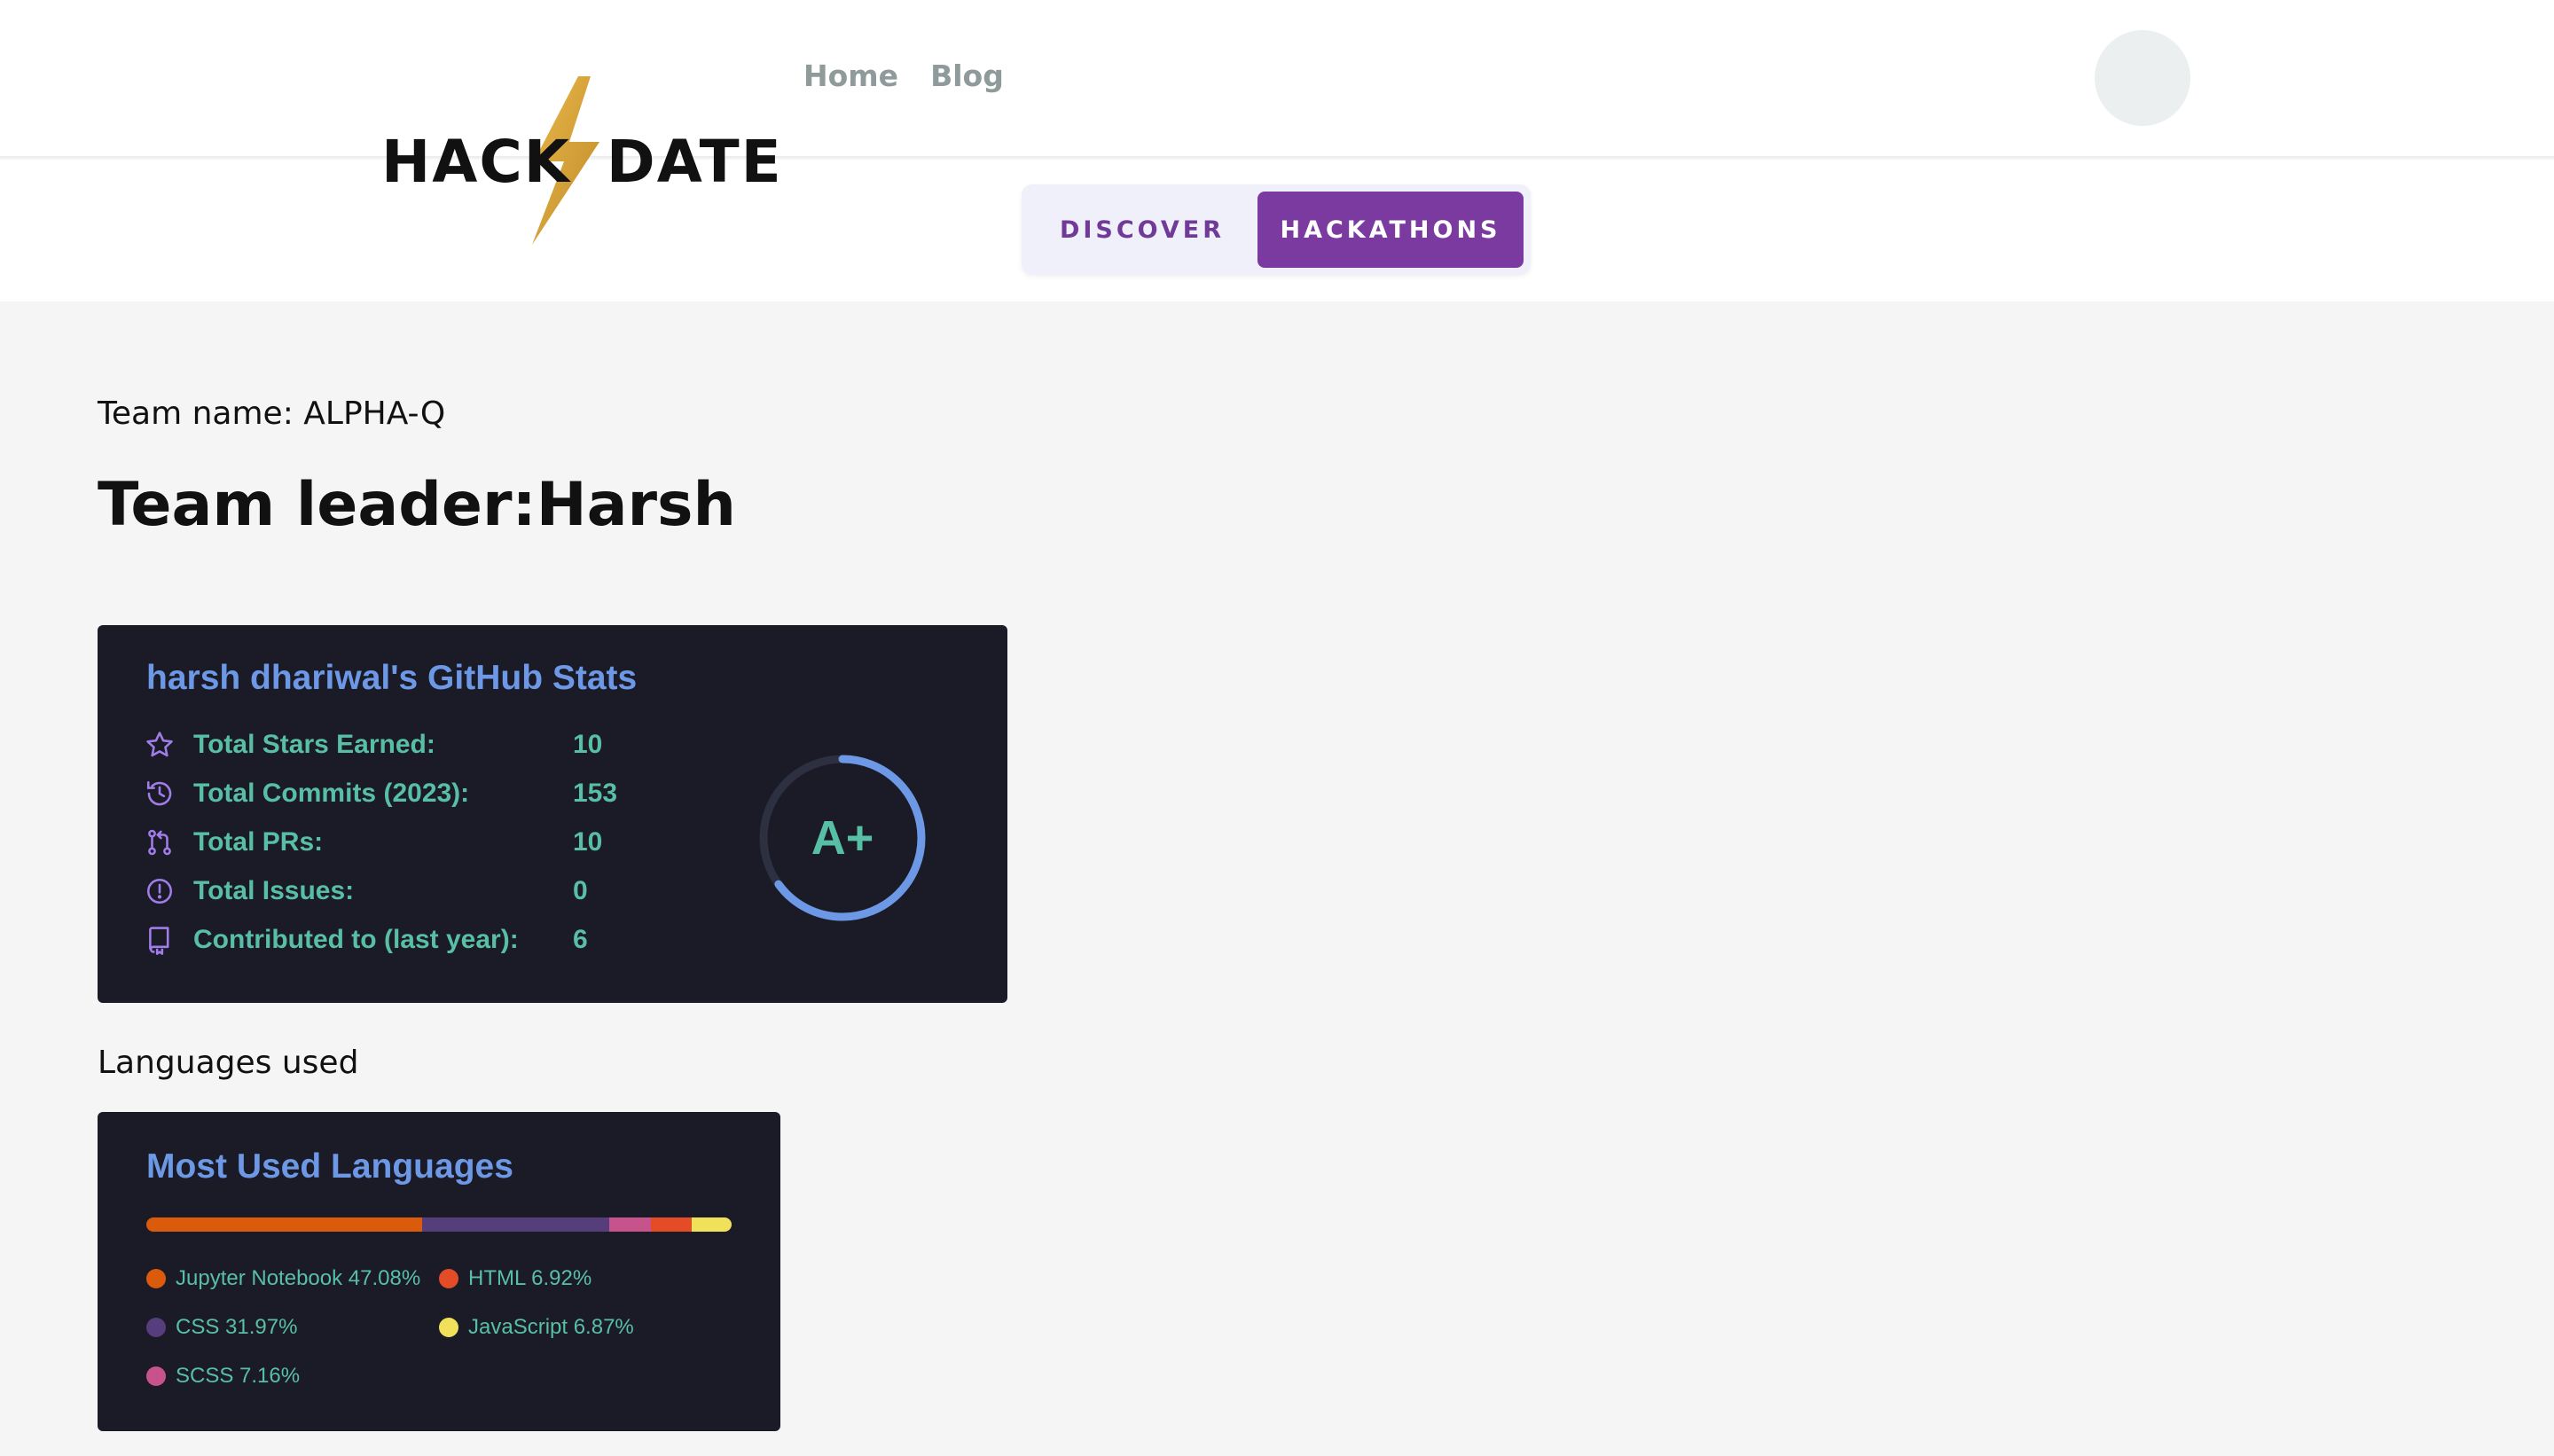 The height and width of the screenshot is (1456, 2554). I want to click on languages-progress-bar, so click(439, 1224).